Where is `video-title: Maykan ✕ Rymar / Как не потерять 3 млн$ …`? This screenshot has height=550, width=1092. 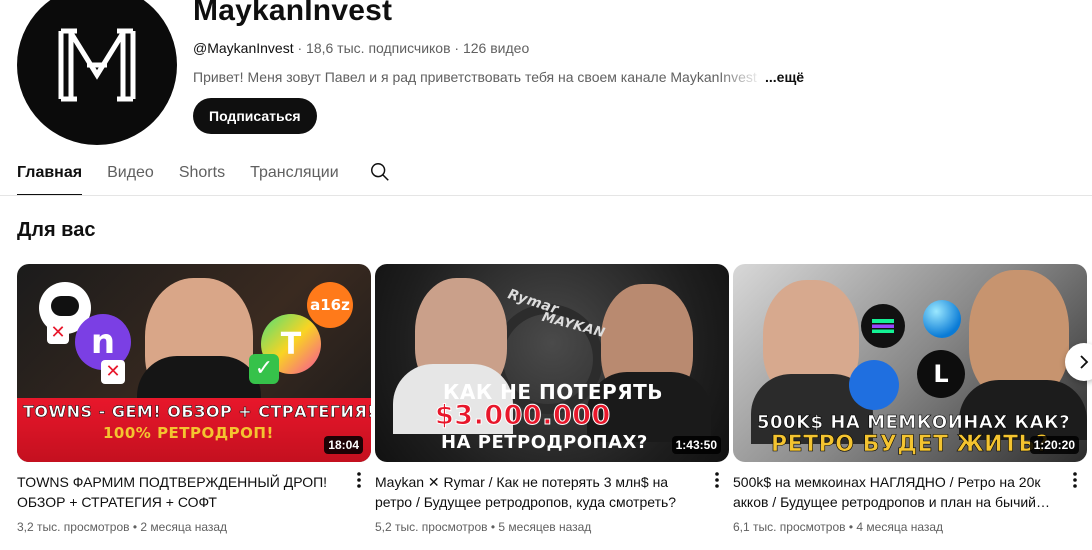 video-title: Maykan ✕ Rymar / Как не потерять 3 млн$ … is located at coordinates (537, 492).